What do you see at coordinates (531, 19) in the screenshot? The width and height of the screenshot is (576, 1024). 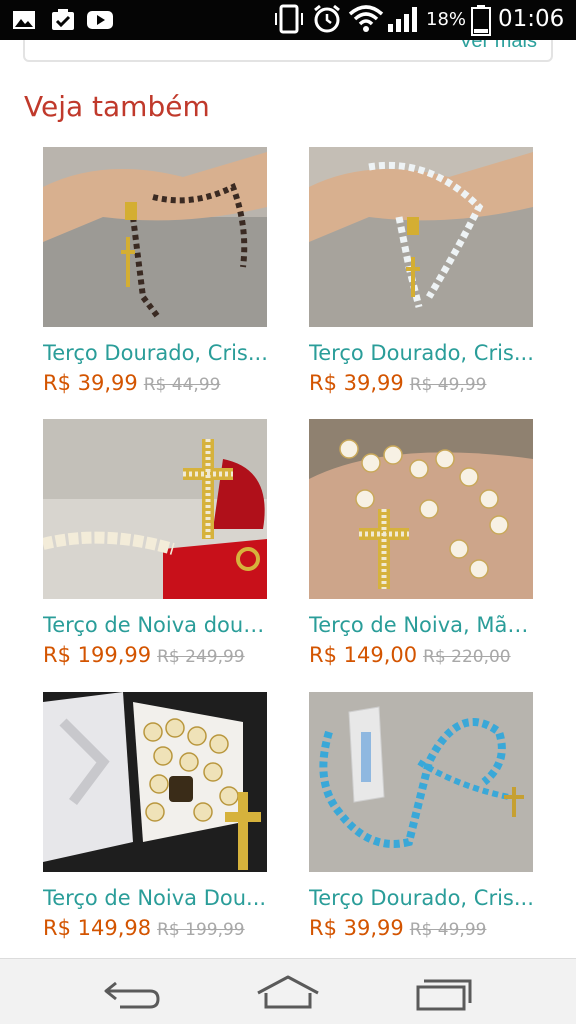 I see `clock: 01:06` at bounding box center [531, 19].